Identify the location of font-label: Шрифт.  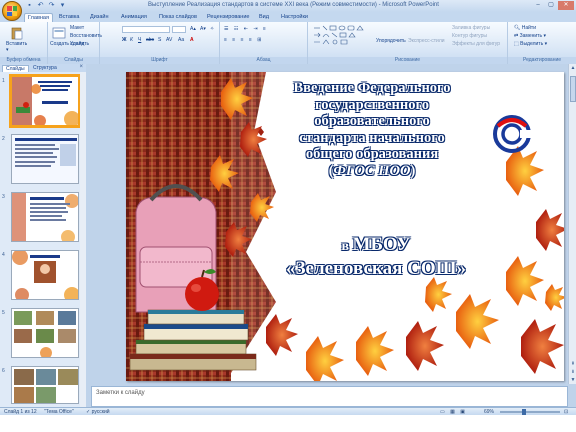
(159, 60).